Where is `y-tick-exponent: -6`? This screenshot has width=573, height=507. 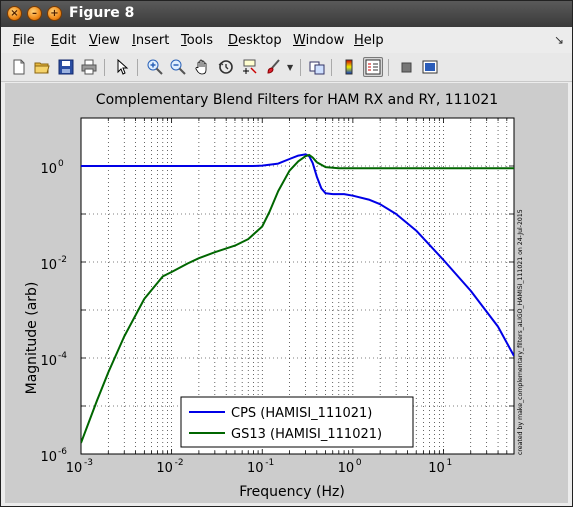 y-tick-exponent: -6 is located at coordinates (62, 452).